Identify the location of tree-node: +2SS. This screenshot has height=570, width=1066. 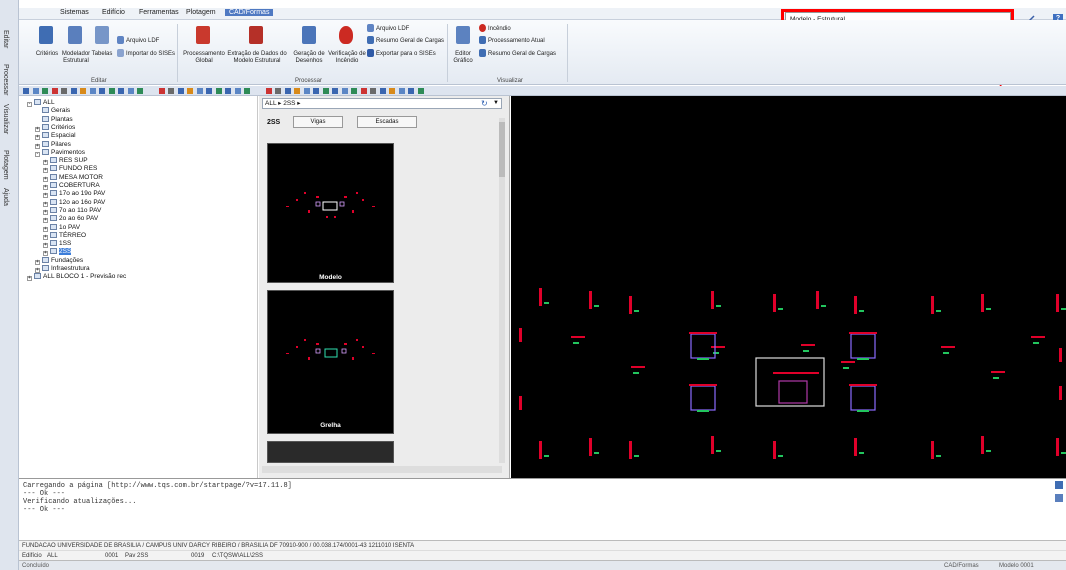
(57, 252).